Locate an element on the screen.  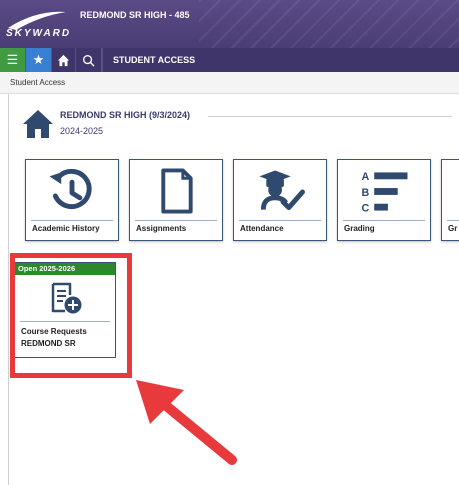
school-header: REDMOND SR HIGH (9/3/2024) 2024-2025 is located at coordinates (237, 124).